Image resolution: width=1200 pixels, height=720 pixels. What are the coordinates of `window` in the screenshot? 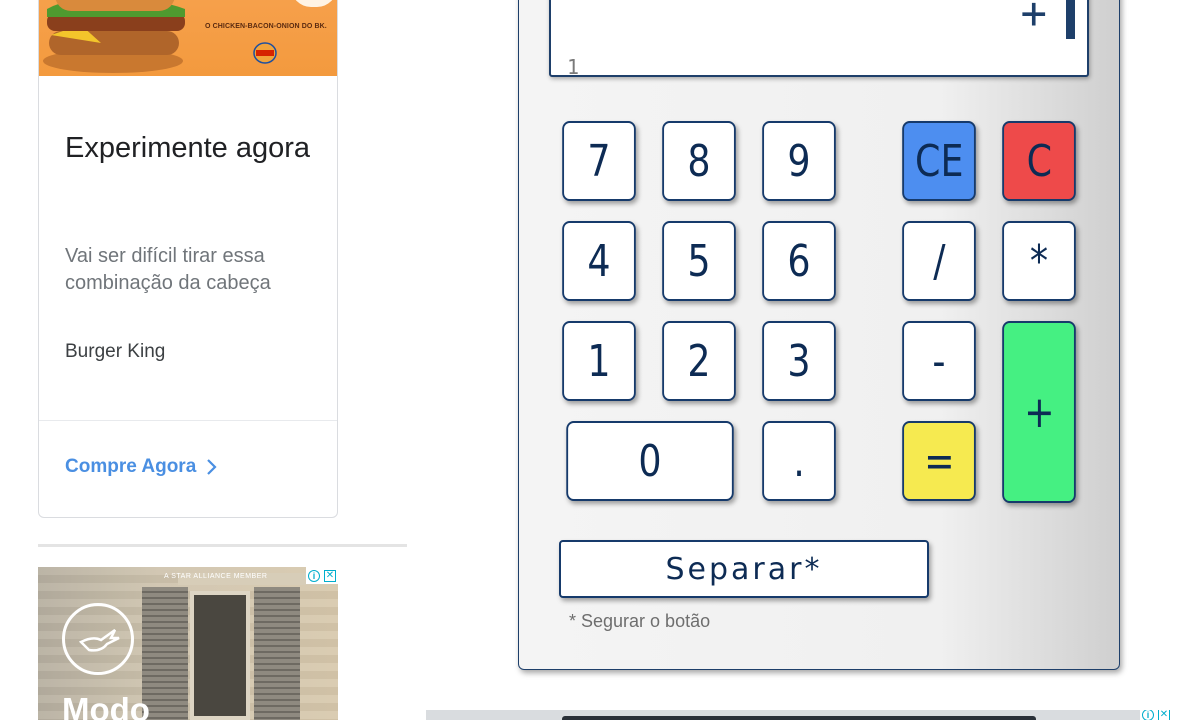 It's located at (220, 655).